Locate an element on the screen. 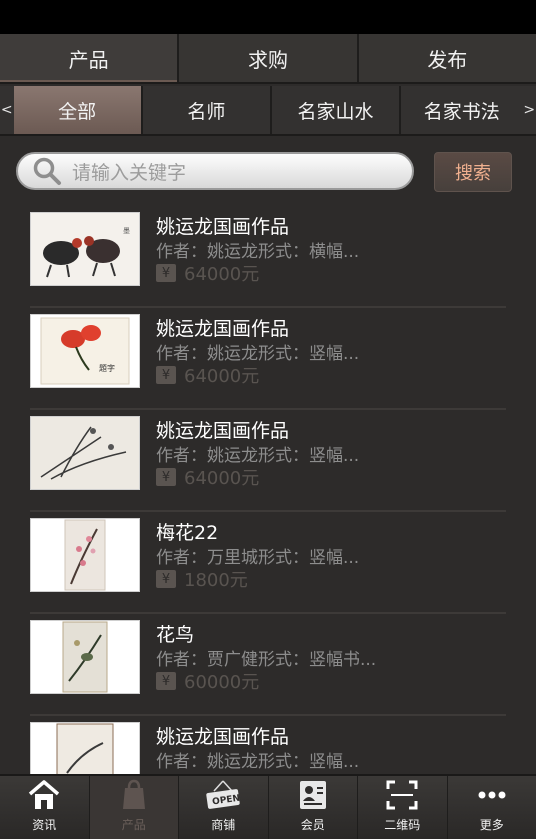  product-title: 梅花22 is located at coordinates (187, 531).